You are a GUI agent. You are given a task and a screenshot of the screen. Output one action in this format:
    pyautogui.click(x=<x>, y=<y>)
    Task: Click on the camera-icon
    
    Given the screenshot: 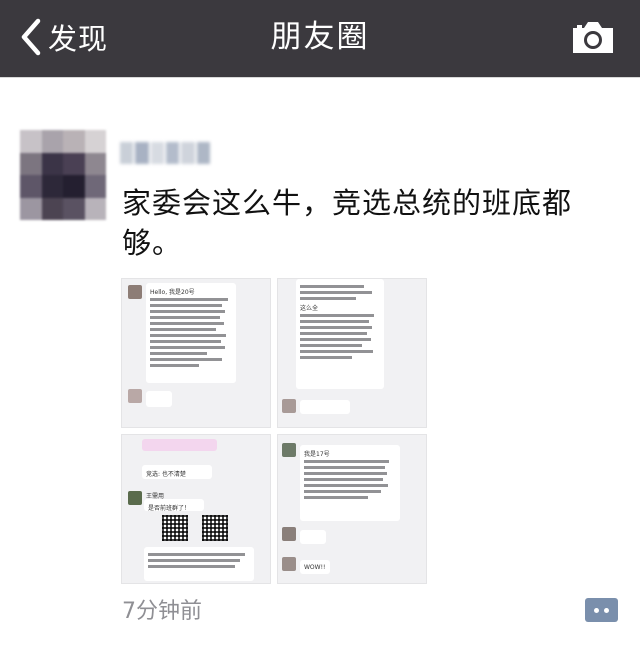 What is the action you would take?
    pyautogui.click(x=593, y=37)
    